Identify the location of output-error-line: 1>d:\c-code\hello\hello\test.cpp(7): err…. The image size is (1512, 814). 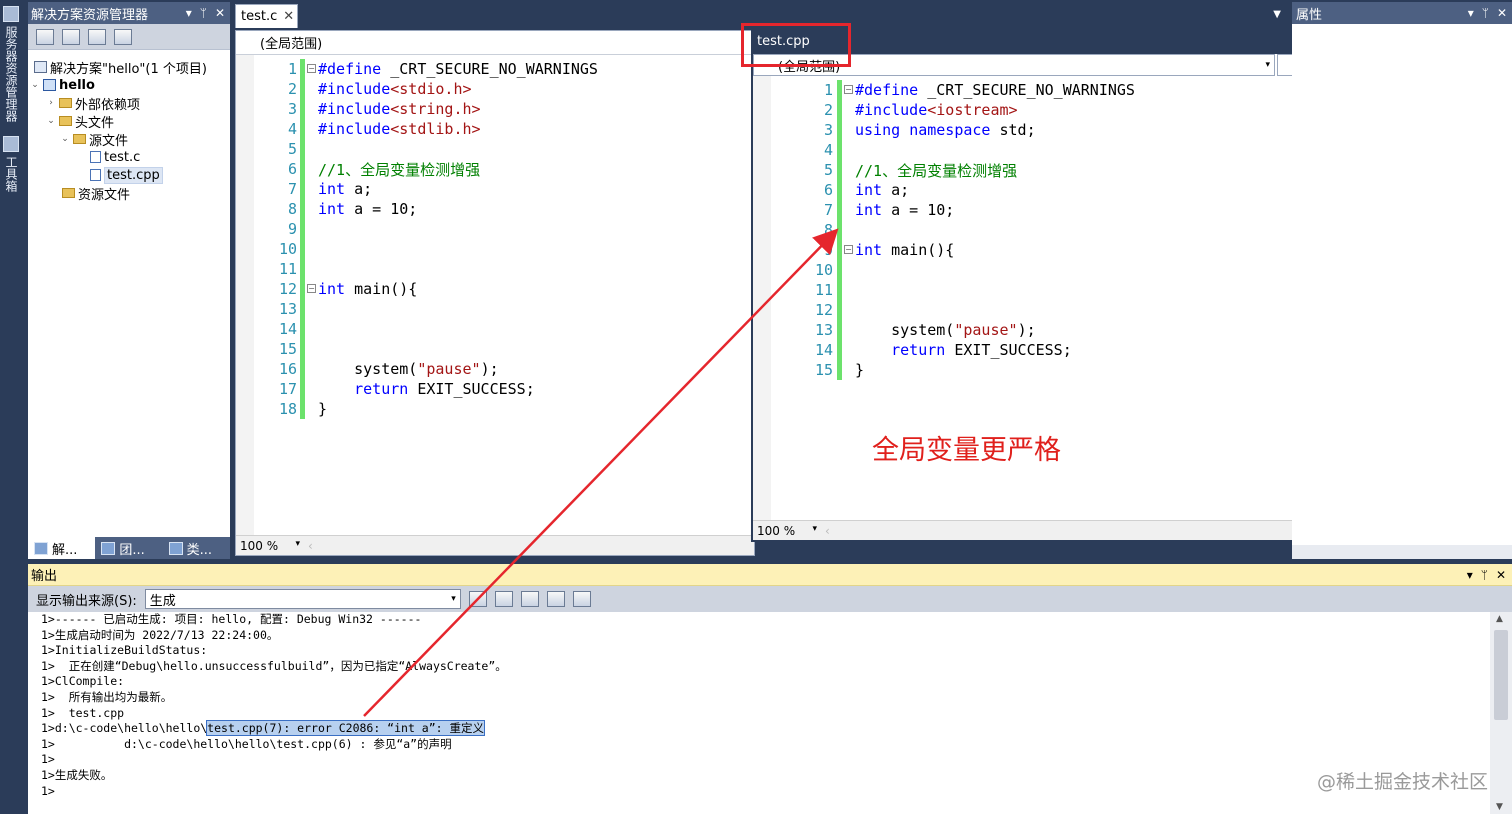
(765, 728).